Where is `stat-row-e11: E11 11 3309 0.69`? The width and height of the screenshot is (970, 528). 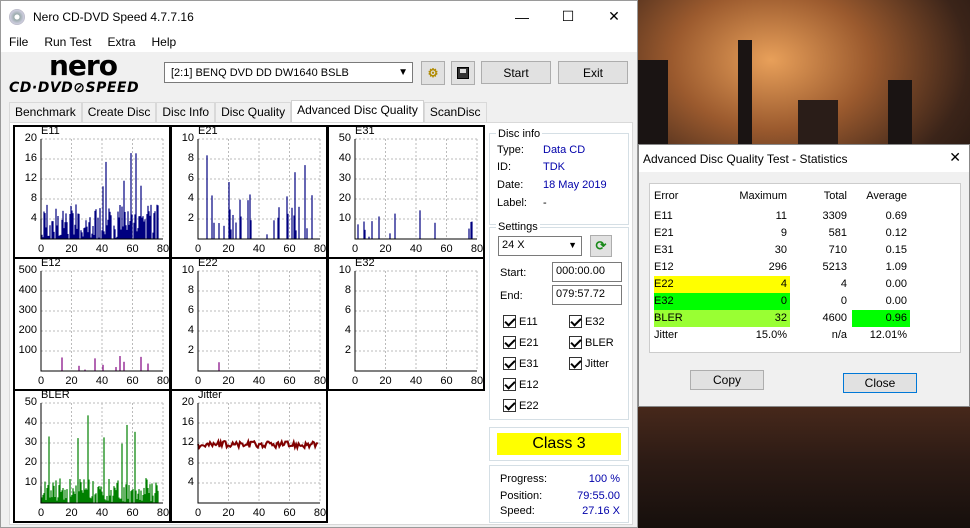 stat-row-e11: E11 11 3309 0.69 is located at coordinates (780, 216).